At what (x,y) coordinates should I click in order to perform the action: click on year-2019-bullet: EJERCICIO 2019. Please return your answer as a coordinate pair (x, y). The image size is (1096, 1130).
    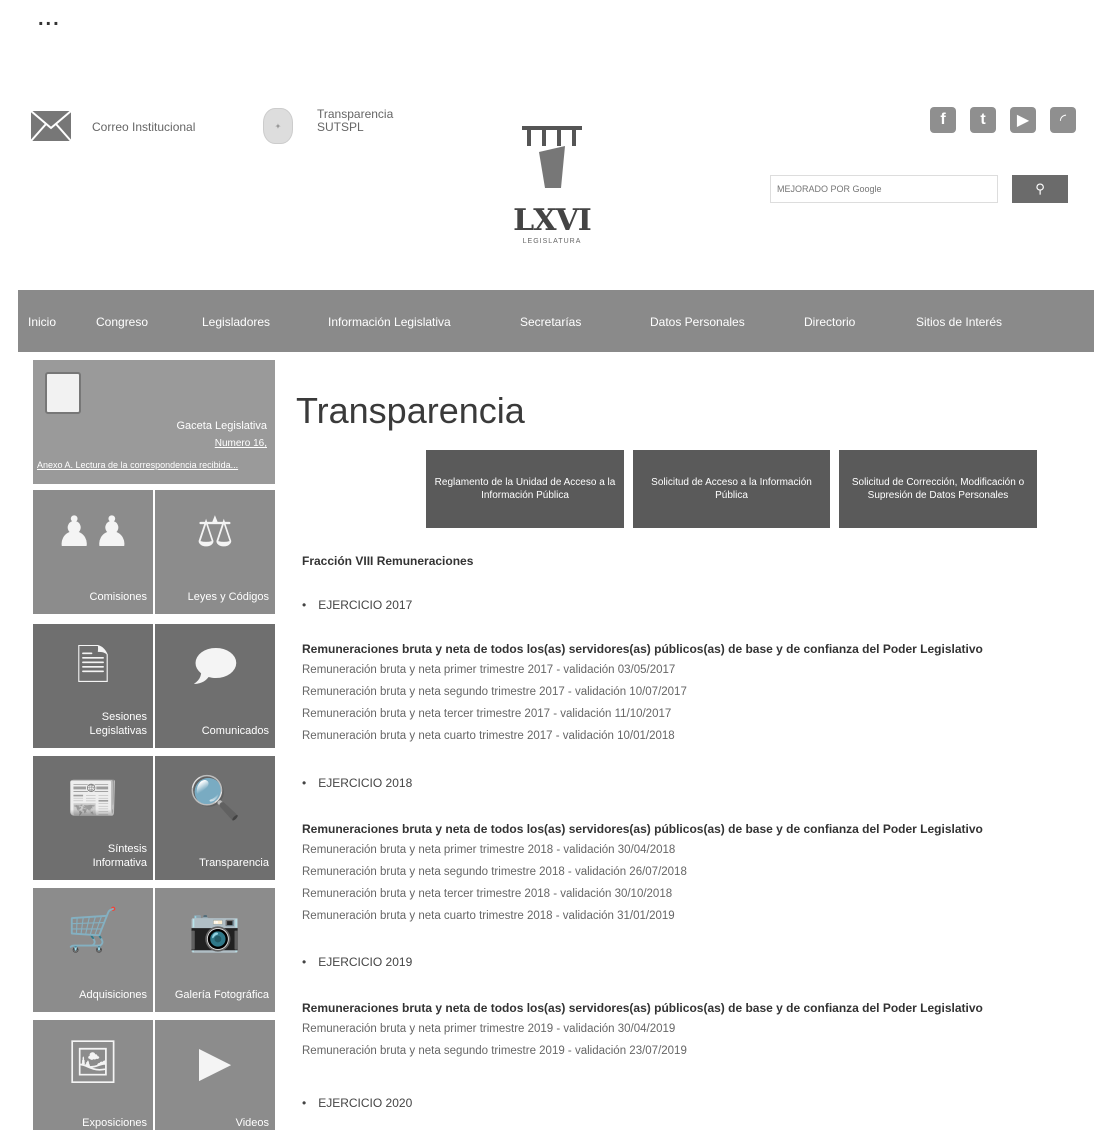
    Looking at the image, I should click on (357, 962).